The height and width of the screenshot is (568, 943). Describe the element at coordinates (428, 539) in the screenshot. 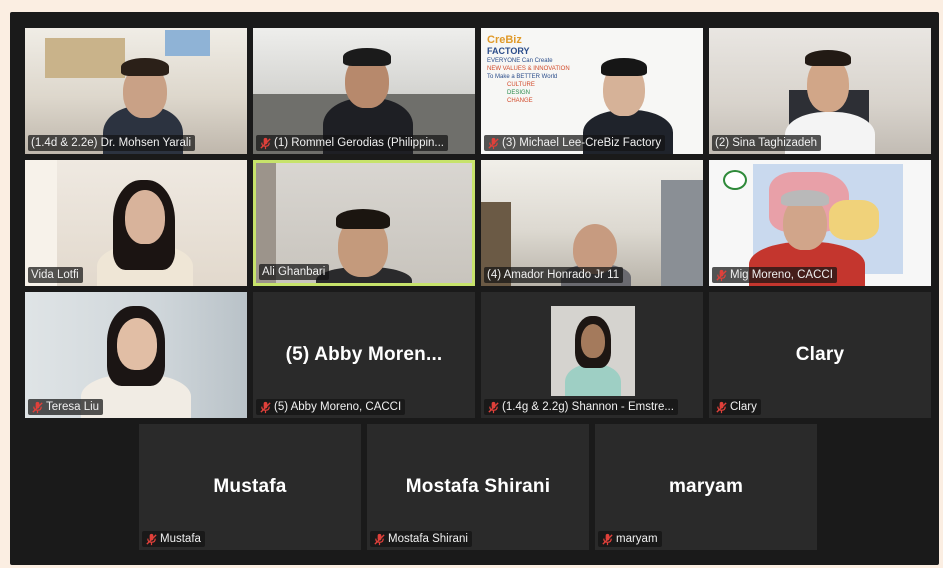

I see `participant-name: Mostafa Shirani` at that location.